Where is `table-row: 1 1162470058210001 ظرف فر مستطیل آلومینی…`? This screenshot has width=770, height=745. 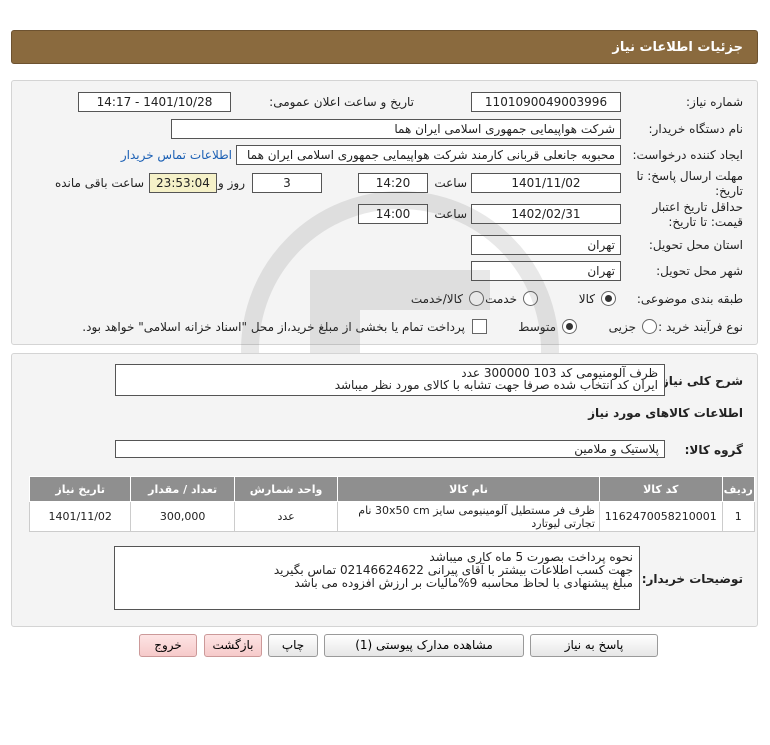 table-row: 1 1162470058210001 ظرف فر مستطیل آلومینی… is located at coordinates (392, 516).